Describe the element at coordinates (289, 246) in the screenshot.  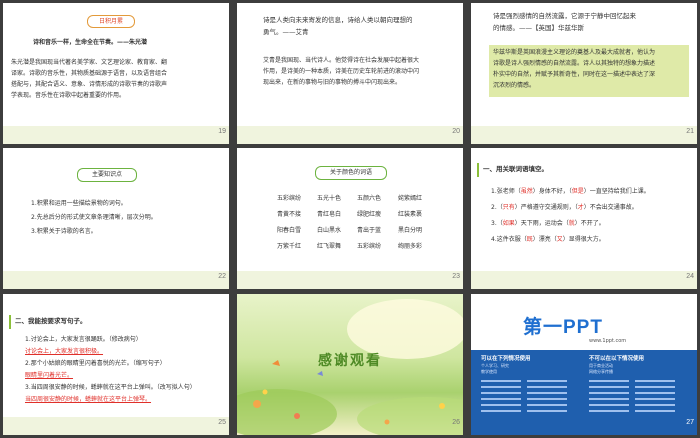
I see `idiom-word: 万紫千红` at that location.